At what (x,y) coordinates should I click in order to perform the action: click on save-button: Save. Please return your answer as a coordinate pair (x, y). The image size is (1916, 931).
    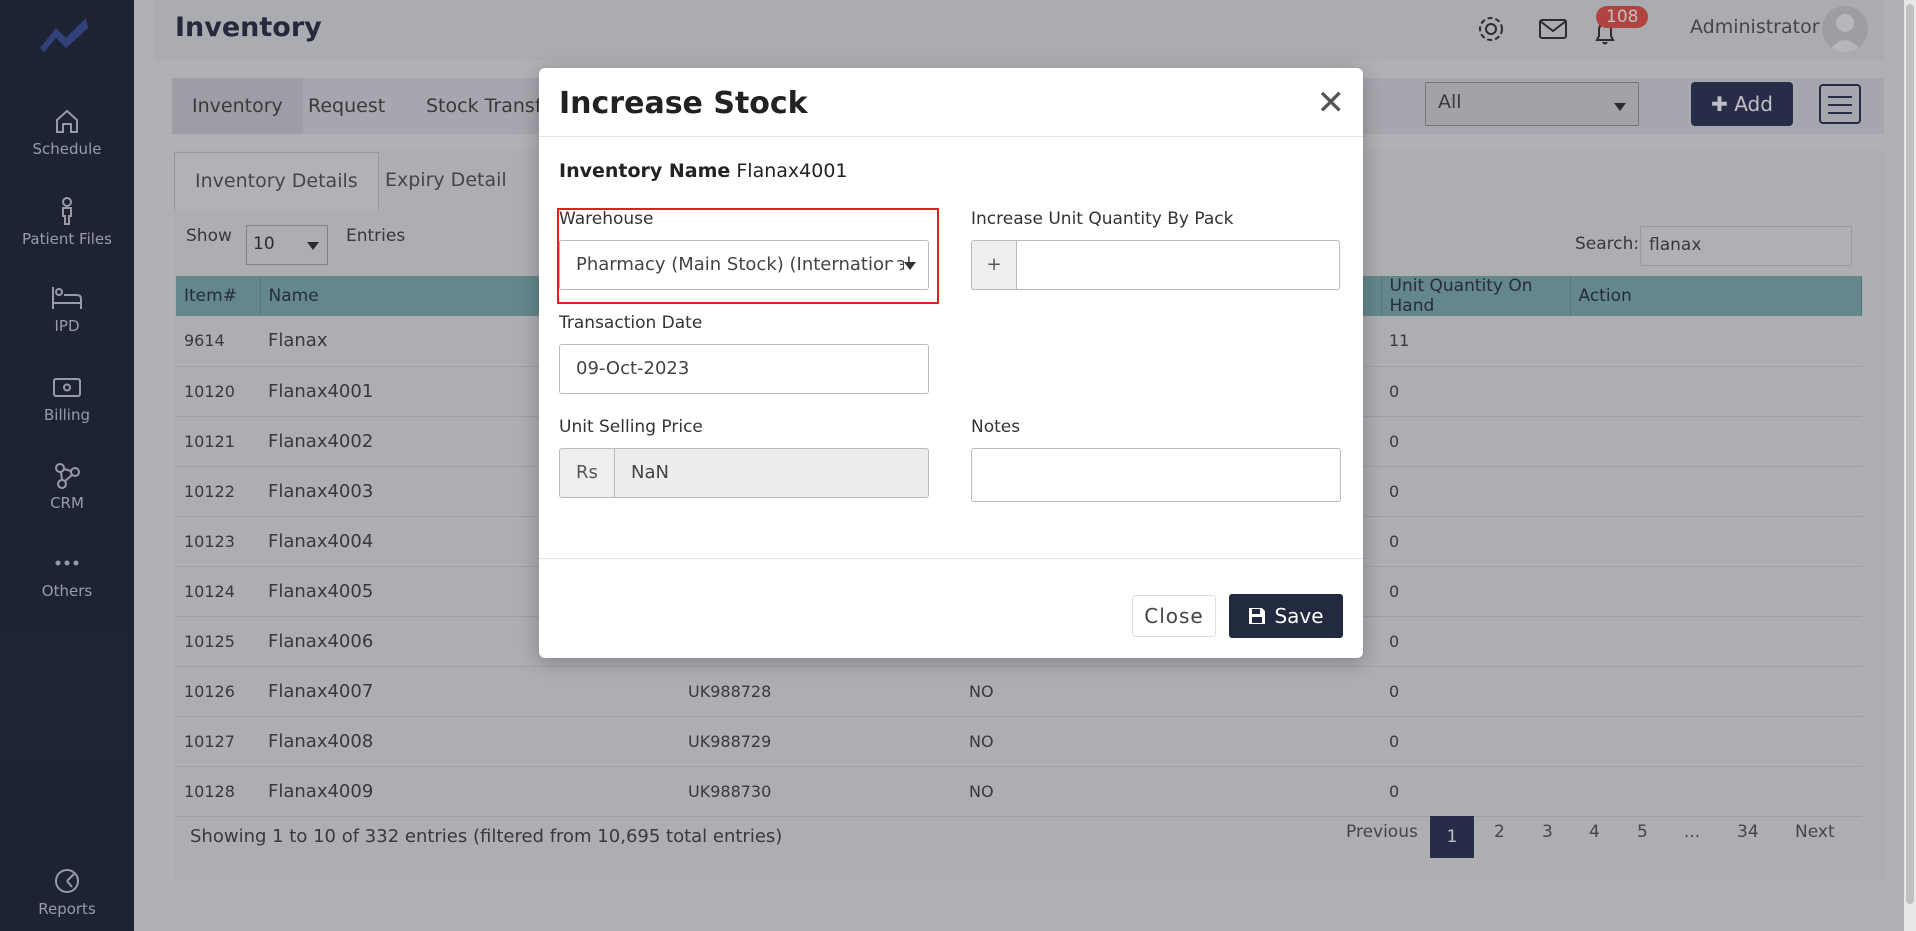
    Looking at the image, I should click on (1286, 616).